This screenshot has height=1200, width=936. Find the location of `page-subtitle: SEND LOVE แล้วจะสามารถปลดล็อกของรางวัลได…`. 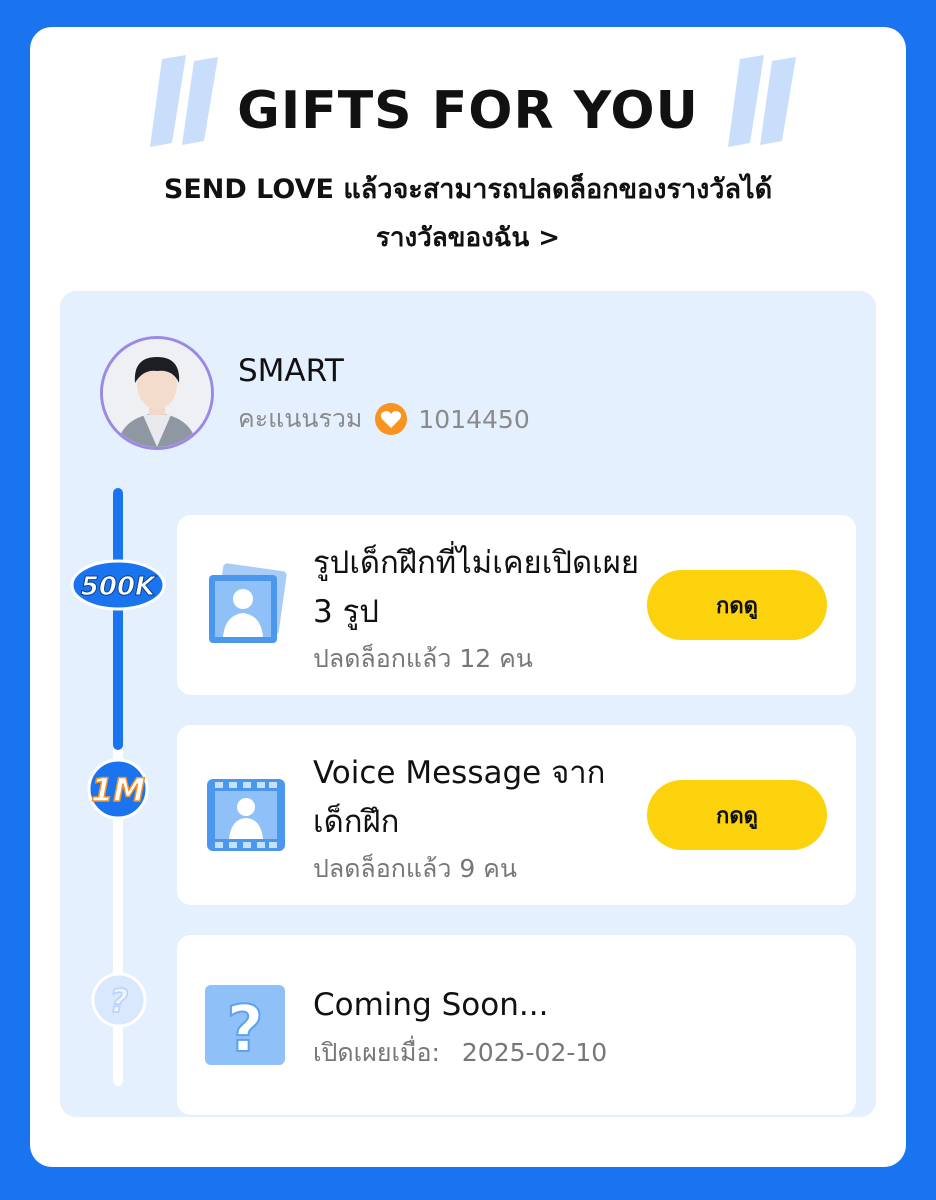

page-subtitle: SEND LOVE แล้วจะสามารถปลดล็อกของรางวัลได… is located at coordinates (468, 189).